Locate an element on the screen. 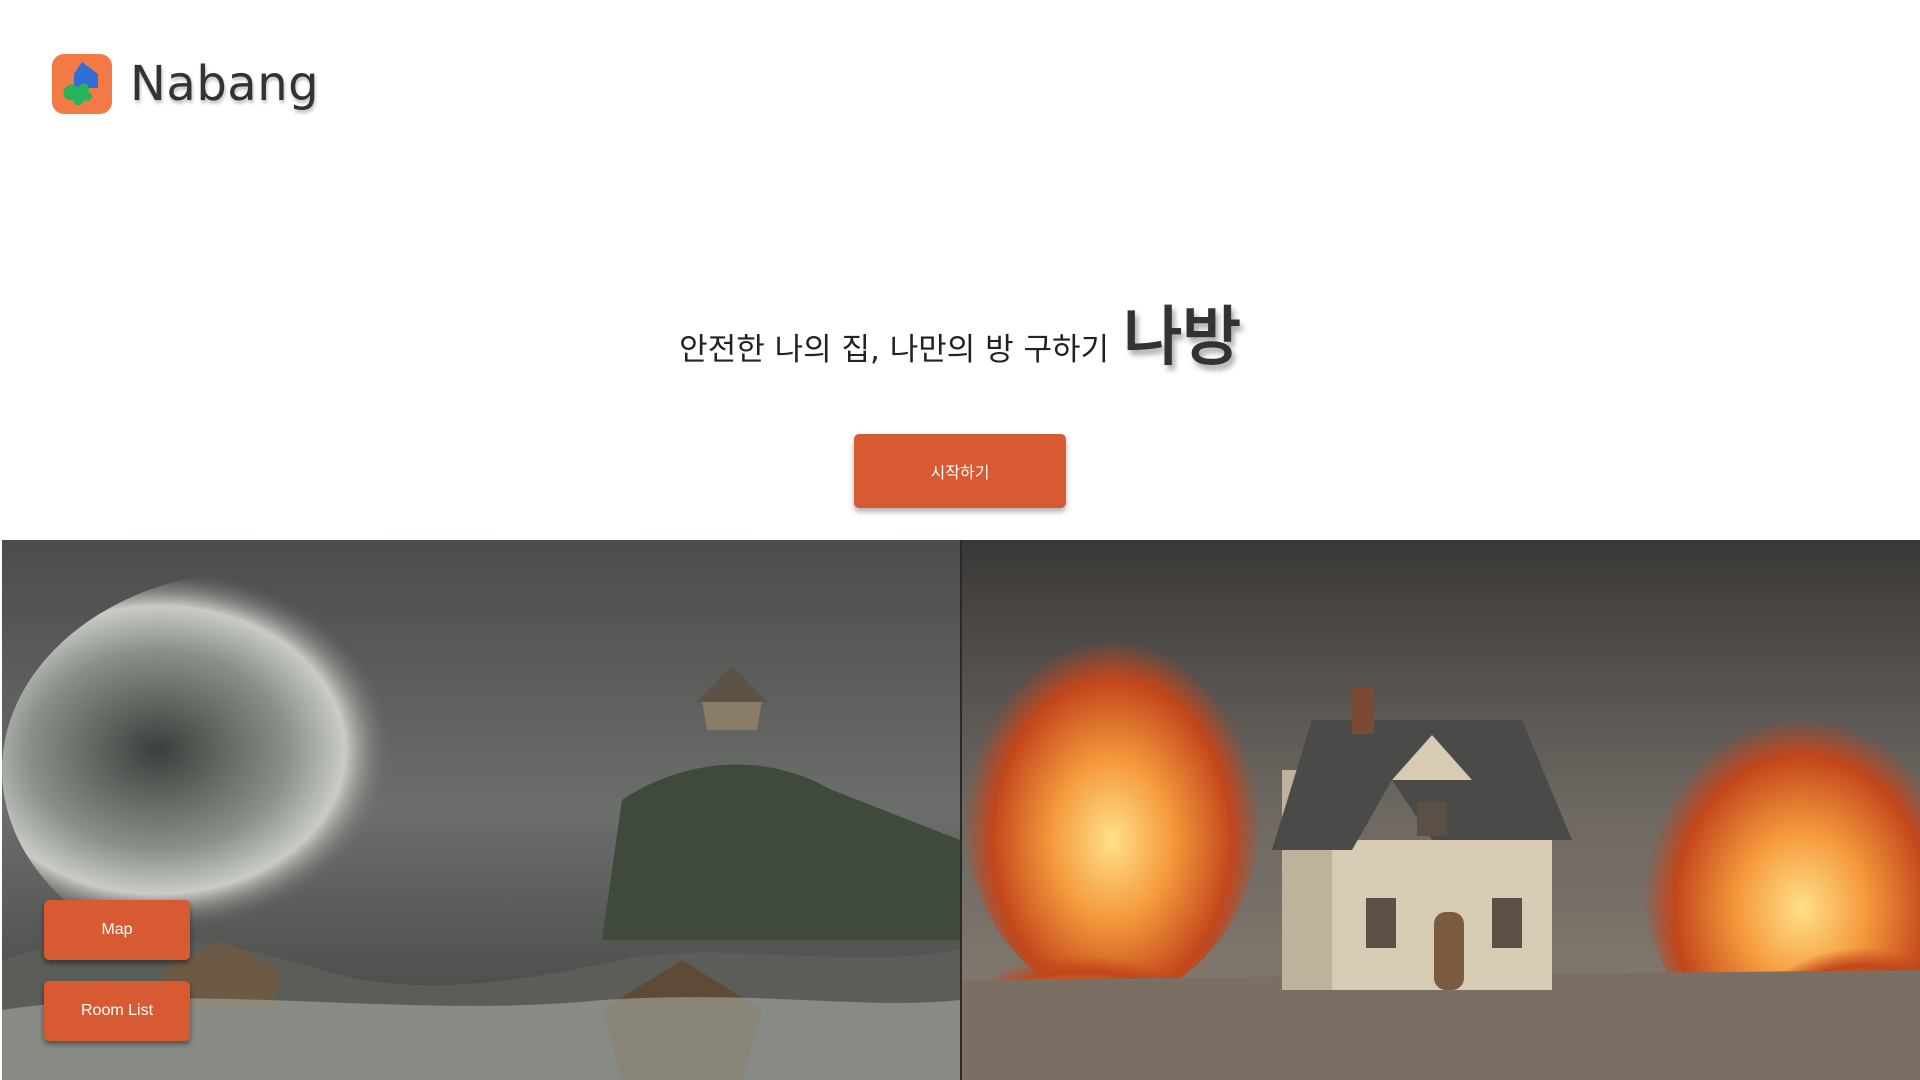 This screenshot has width=1920, height=1080. map-button: Map is located at coordinates (117, 930).